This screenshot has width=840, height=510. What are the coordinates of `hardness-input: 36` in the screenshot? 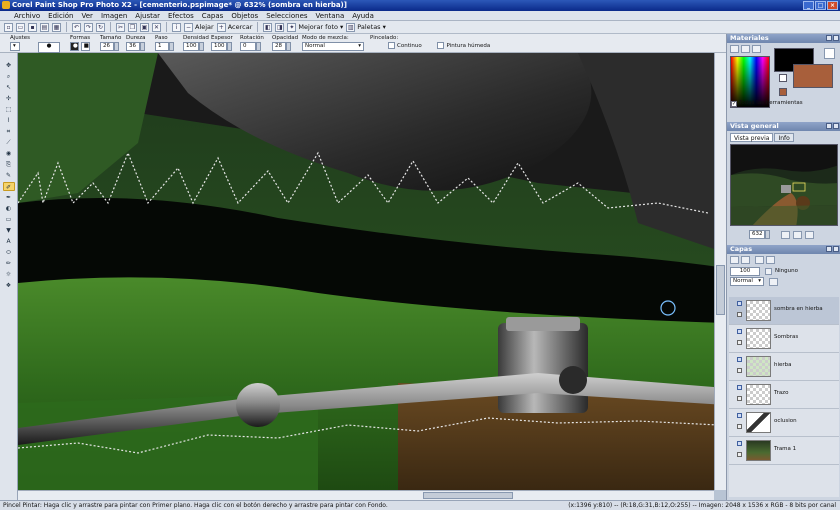 It's located at (133, 46).